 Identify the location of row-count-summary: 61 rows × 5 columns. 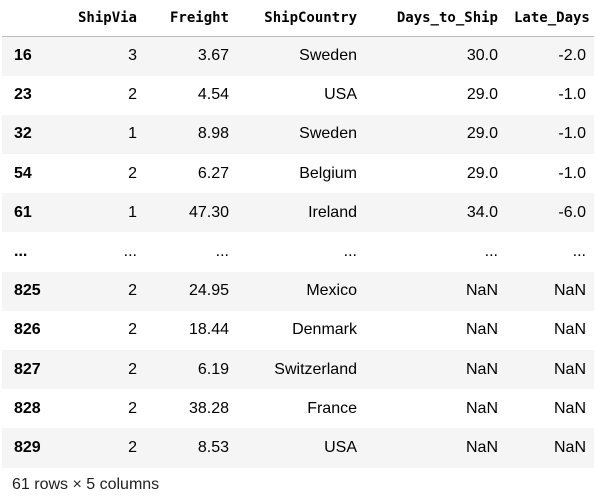
(86, 484).